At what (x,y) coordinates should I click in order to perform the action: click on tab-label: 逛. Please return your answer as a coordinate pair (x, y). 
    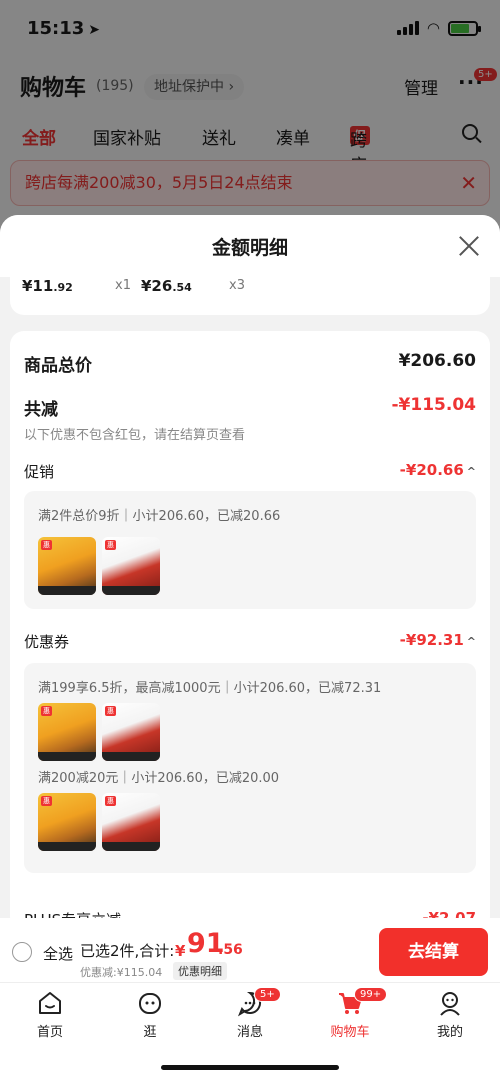
    Looking at the image, I should click on (150, 1032).